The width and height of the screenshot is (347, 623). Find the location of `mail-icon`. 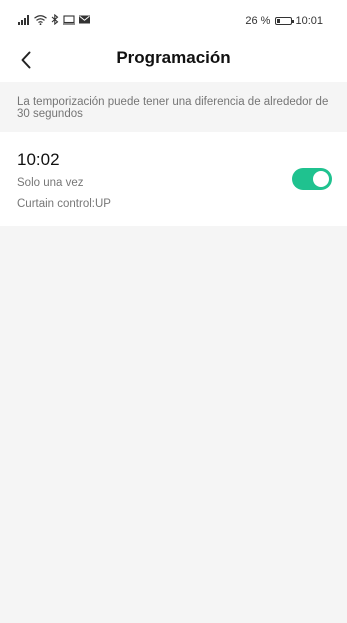

mail-icon is located at coordinates (84, 19).